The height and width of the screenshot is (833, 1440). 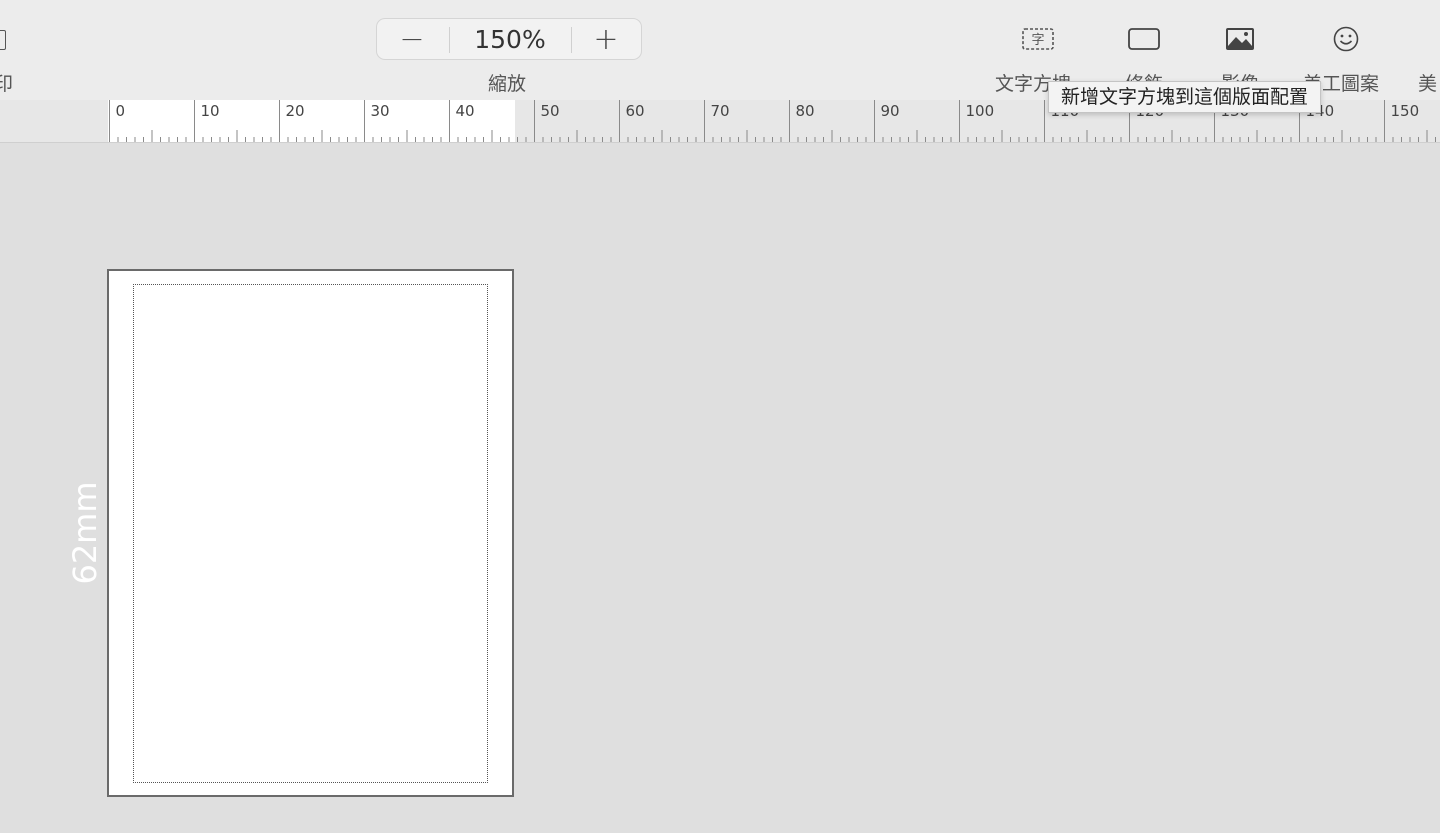 What do you see at coordinates (465, 111) in the screenshot?
I see `ruler-label: 40` at bounding box center [465, 111].